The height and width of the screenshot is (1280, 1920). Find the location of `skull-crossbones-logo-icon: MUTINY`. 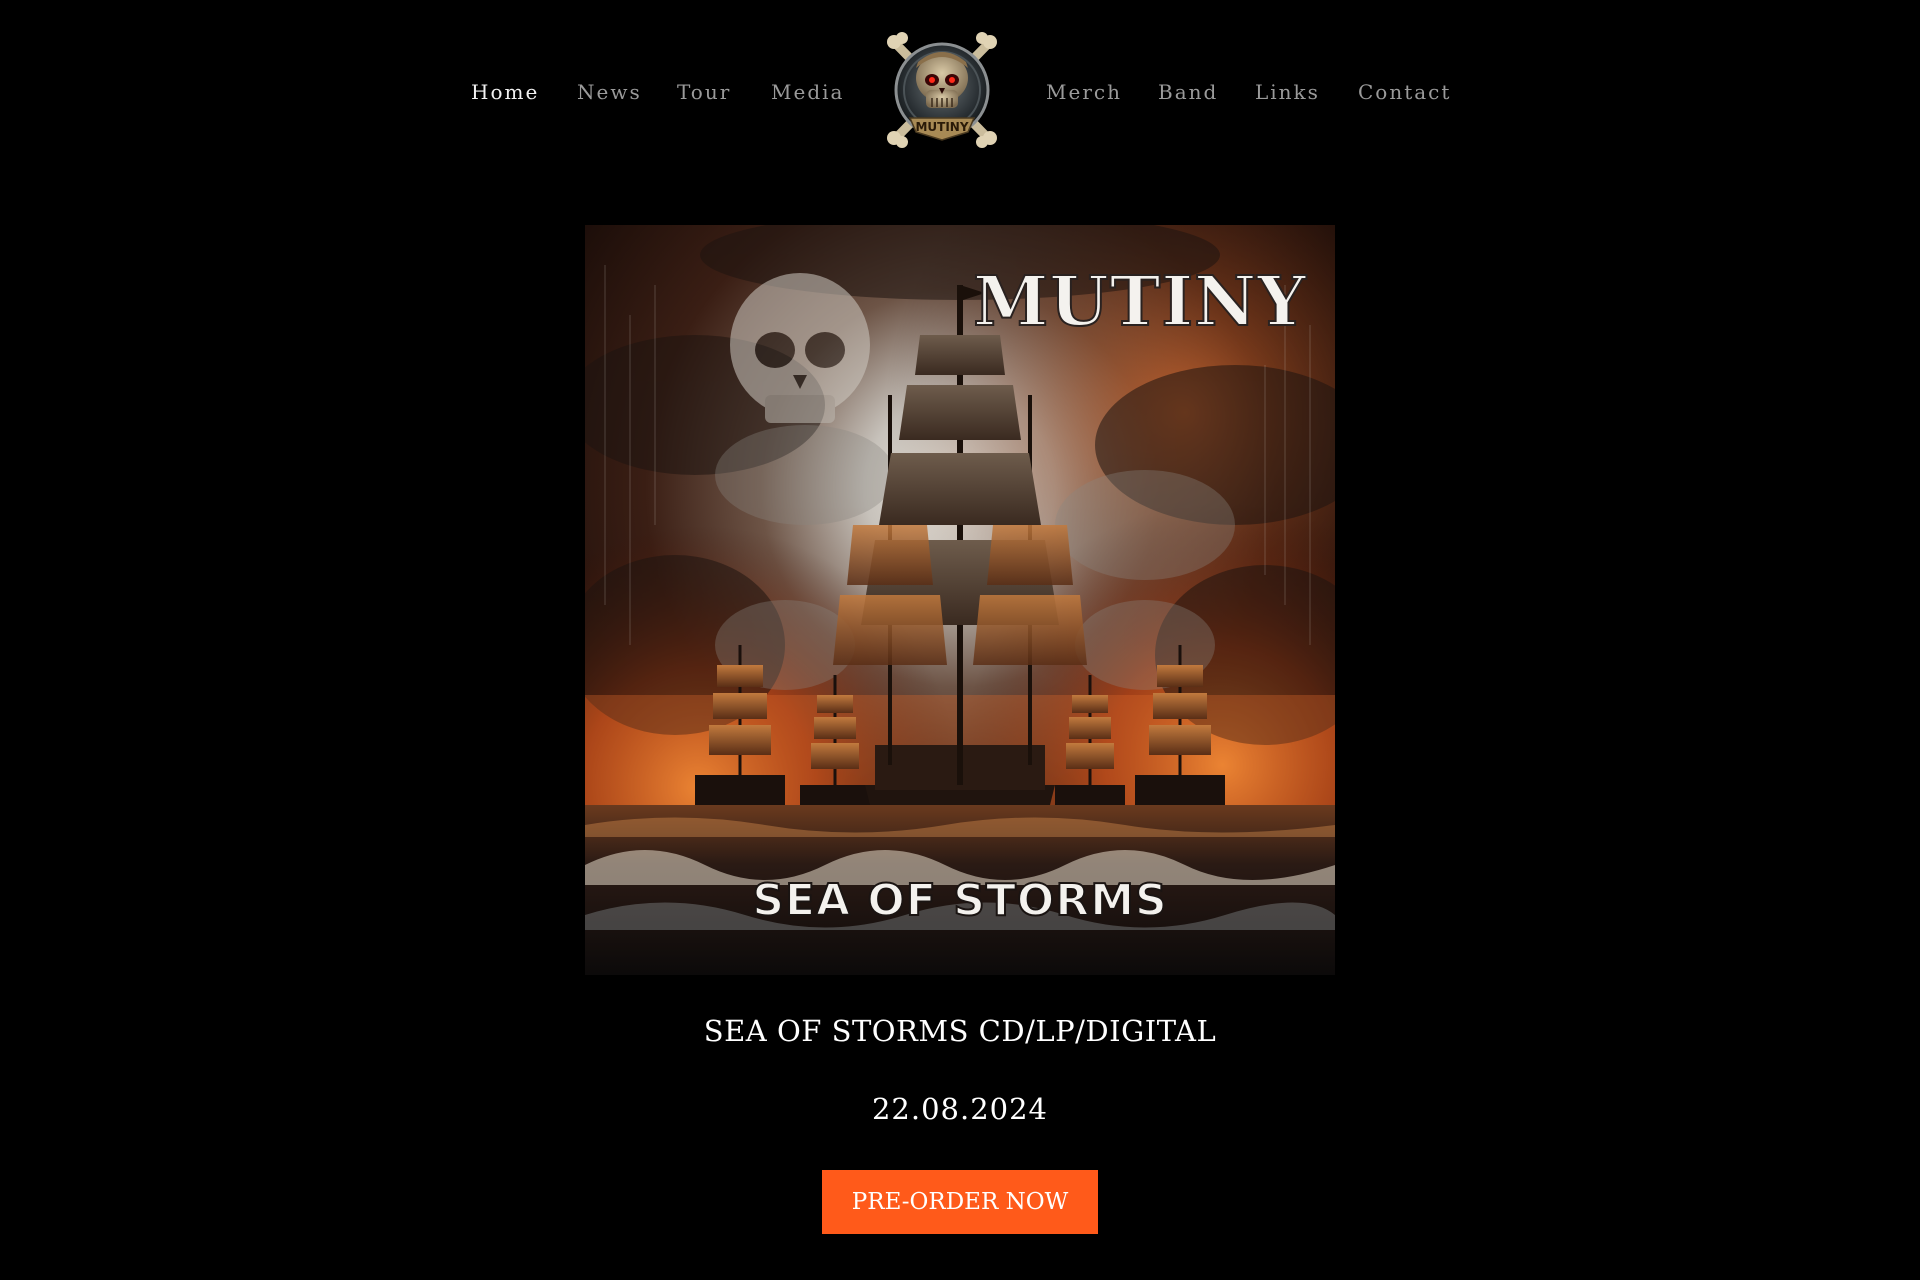

skull-crossbones-logo-icon: MUTINY is located at coordinates (942, 90).